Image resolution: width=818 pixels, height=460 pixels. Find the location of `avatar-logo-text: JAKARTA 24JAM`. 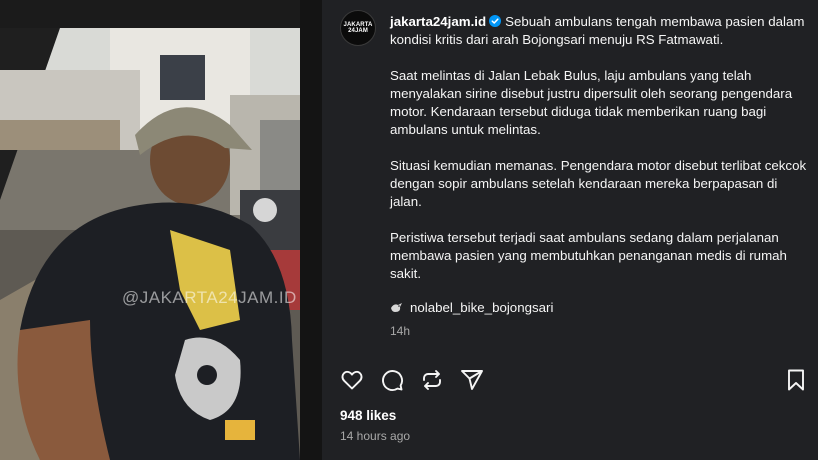

avatar-logo-text: JAKARTA 24JAM is located at coordinates (358, 28).